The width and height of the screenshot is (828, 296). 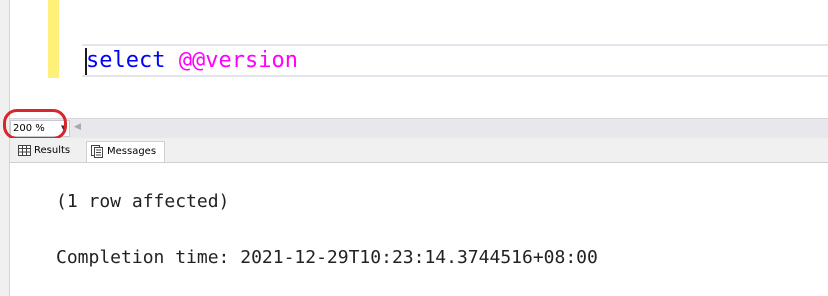 What do you see at coordinates (97, 151) in the screenshot?
I see `messages-icon` at bounding box center [97, 151].